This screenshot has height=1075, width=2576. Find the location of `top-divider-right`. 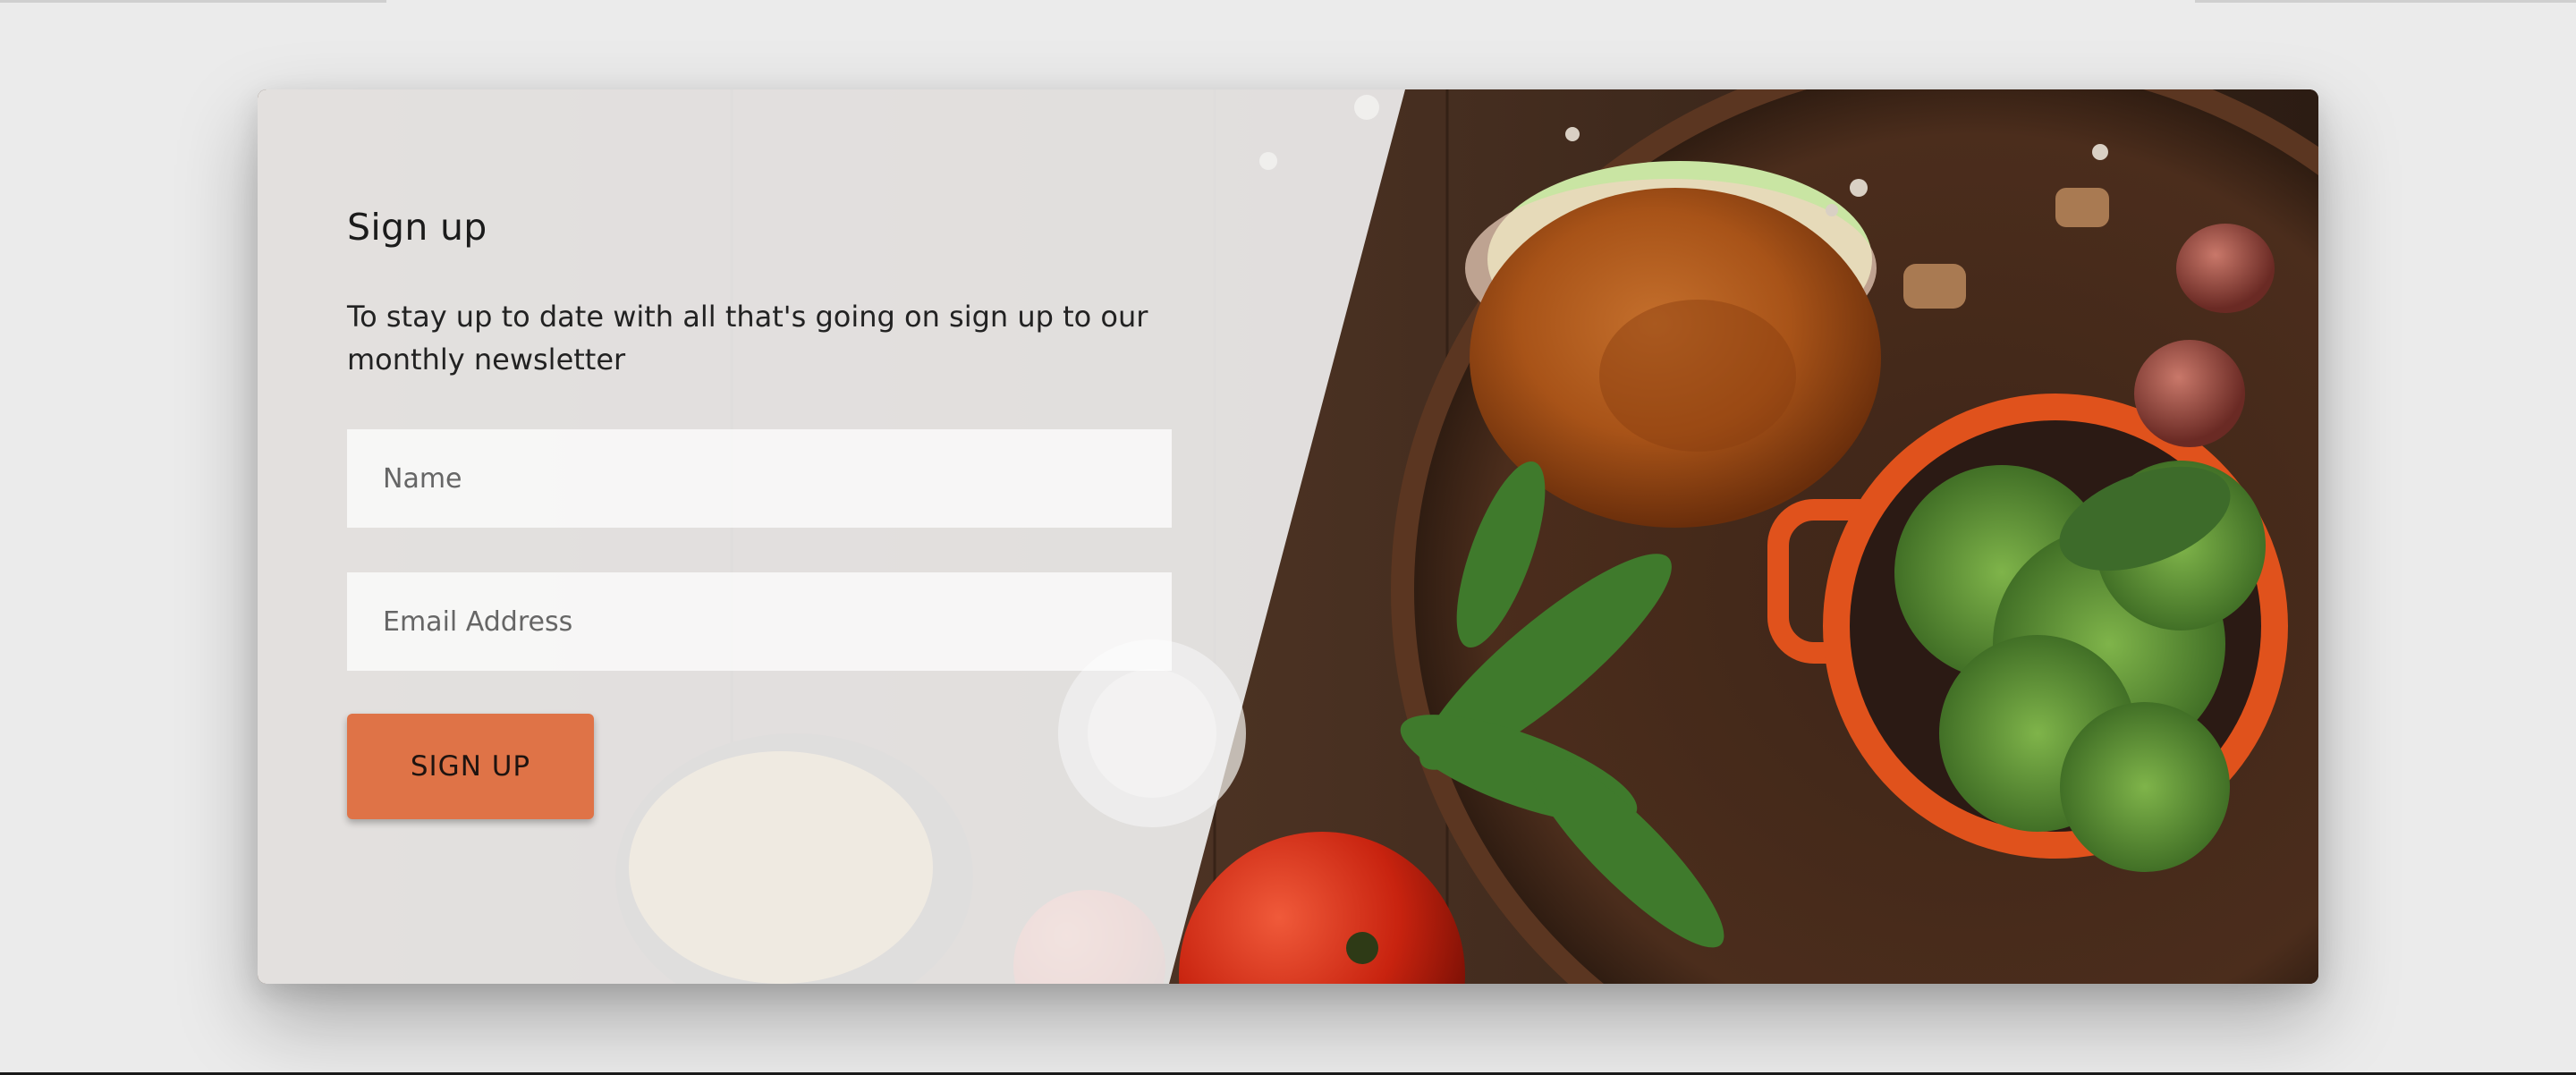

top-divider-right is located at coordinates (2385, 1).